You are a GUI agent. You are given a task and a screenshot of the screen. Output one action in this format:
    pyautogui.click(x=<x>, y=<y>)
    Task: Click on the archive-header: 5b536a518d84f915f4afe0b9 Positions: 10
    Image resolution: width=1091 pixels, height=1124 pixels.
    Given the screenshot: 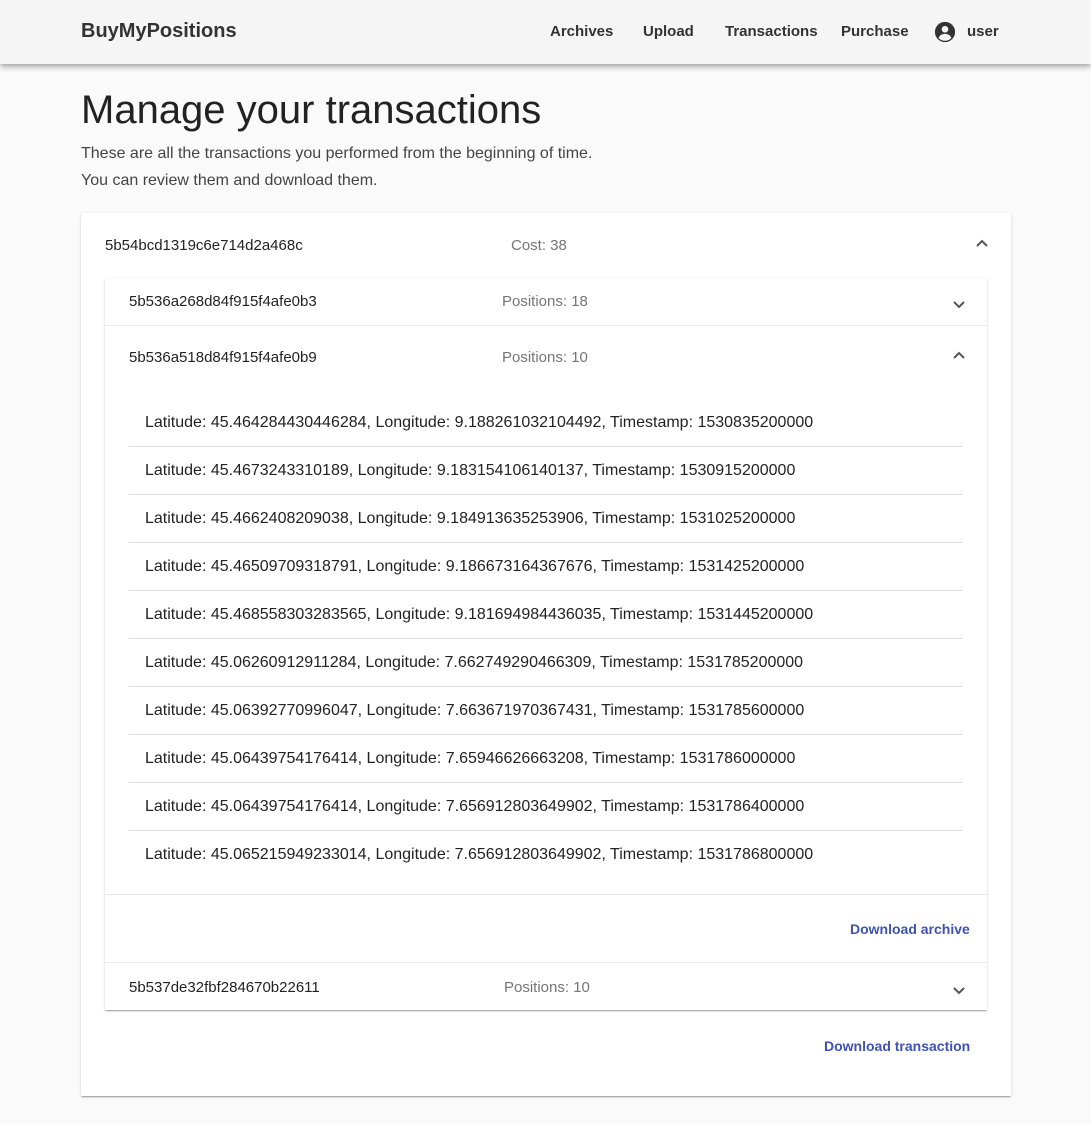 What is the action you would take?
    pyautogui.click(x=546, y=356)
    